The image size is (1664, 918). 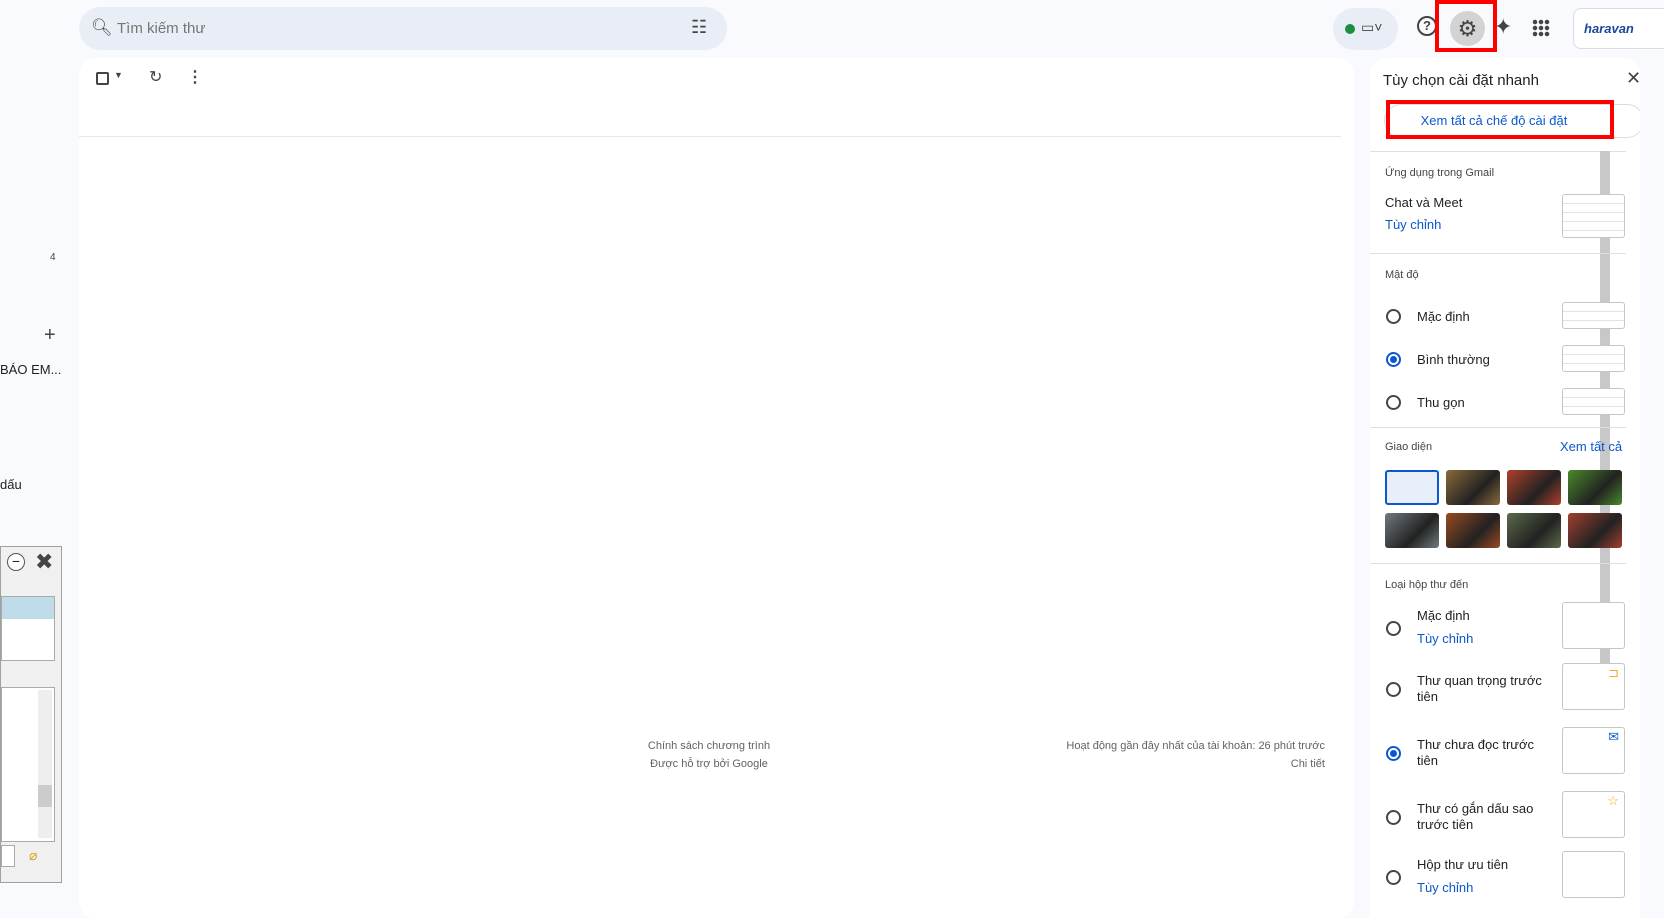 I want to click on gear-icon: ⚙, so click(x=1467, y=28).